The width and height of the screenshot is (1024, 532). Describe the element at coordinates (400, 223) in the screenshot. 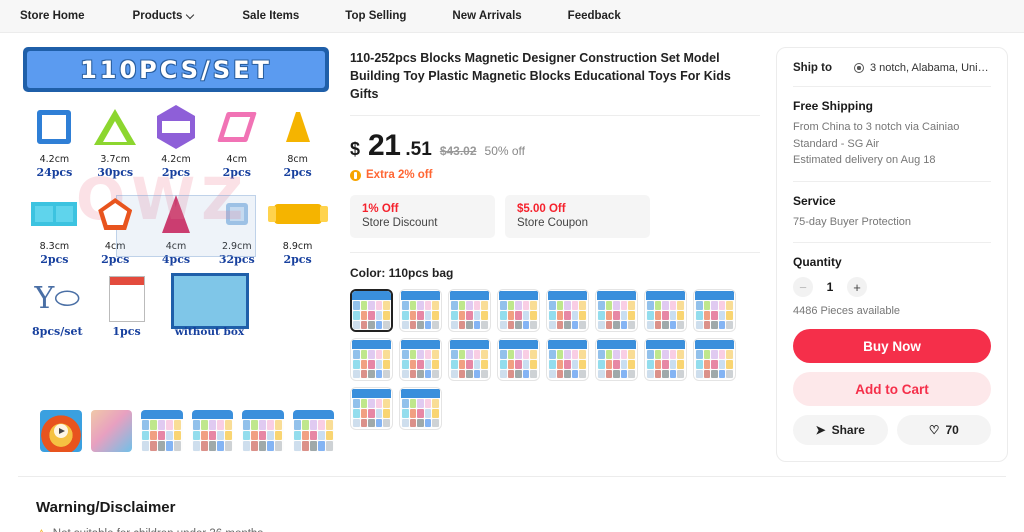

I see `promo-subtitle: Store Discount` at that location.